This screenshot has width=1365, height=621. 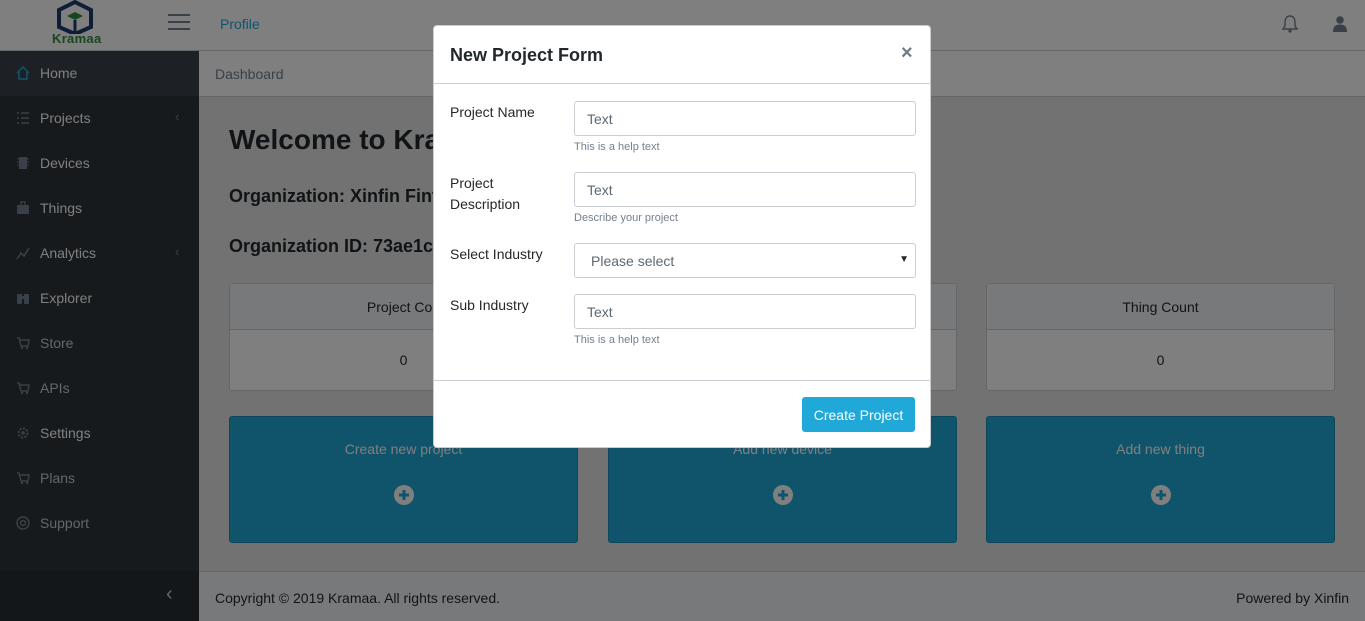 I want to click on close-icon: ×, so click(x=907, y=53).